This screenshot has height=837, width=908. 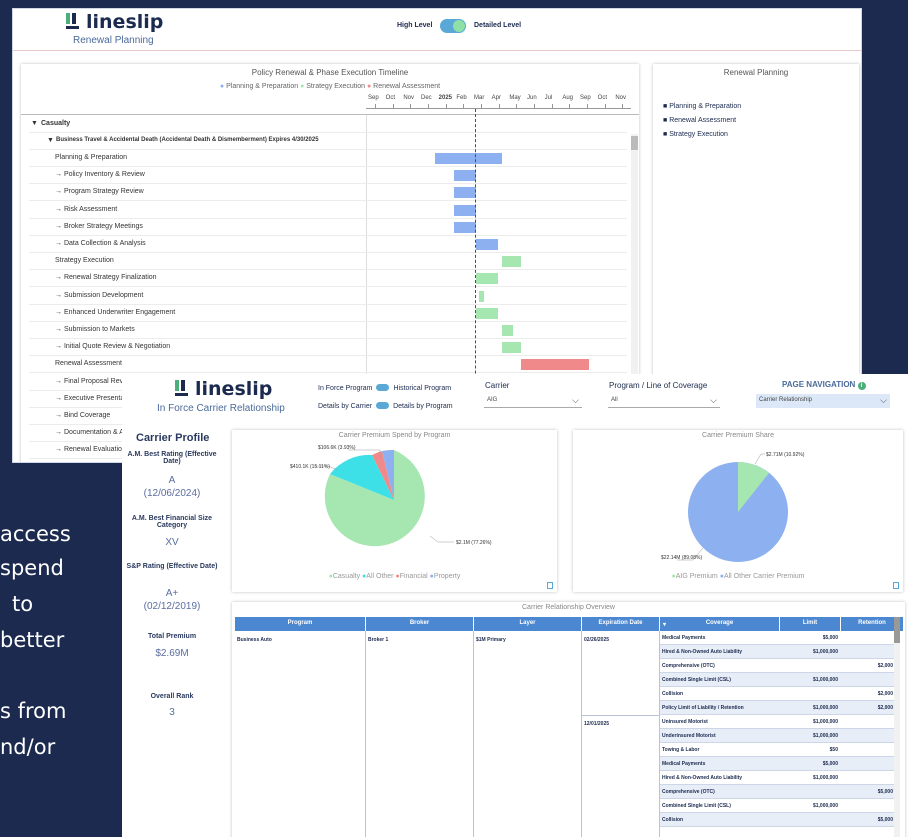 What do you see at coordinates (95, 329) in the screenshot?
I see `task-label: → Submission to Markets` at bounding box center [95, 329].